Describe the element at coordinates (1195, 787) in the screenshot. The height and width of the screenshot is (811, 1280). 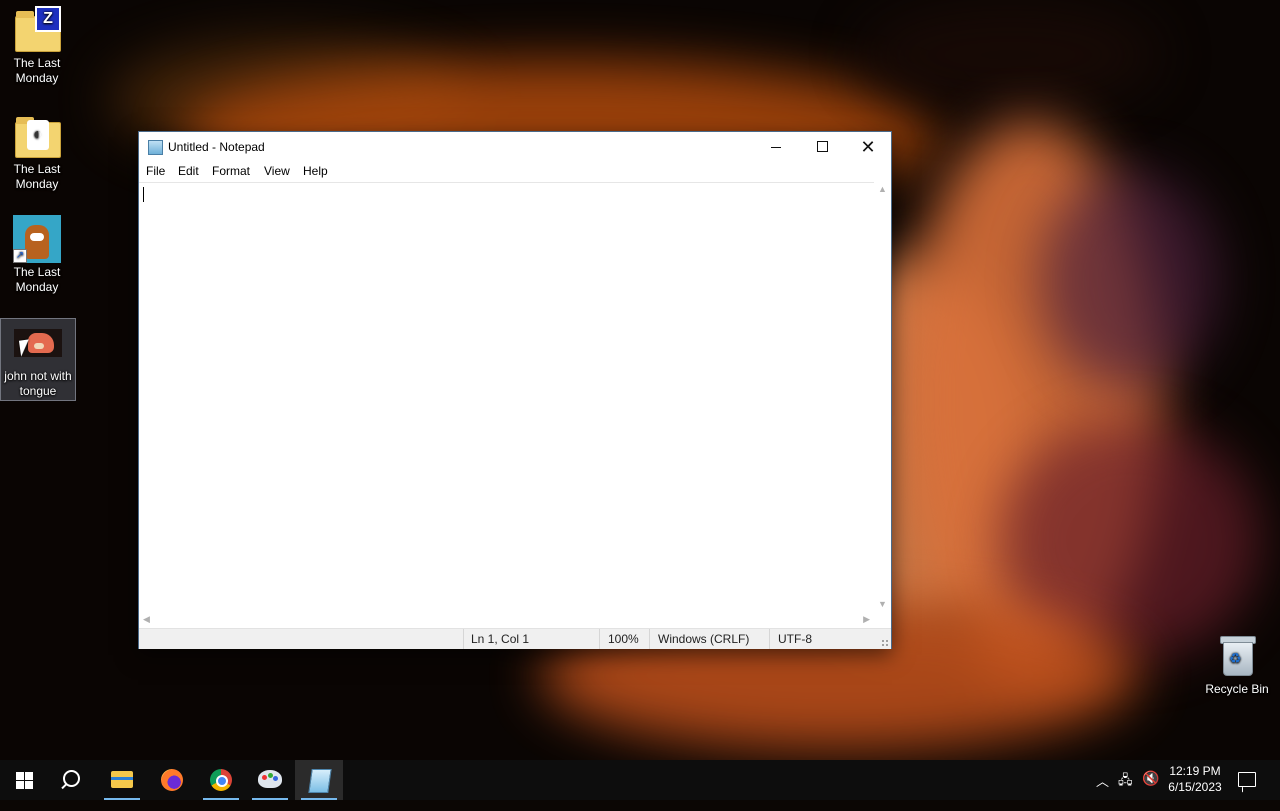
I see `clock-date: 6/15/2023` at that location.